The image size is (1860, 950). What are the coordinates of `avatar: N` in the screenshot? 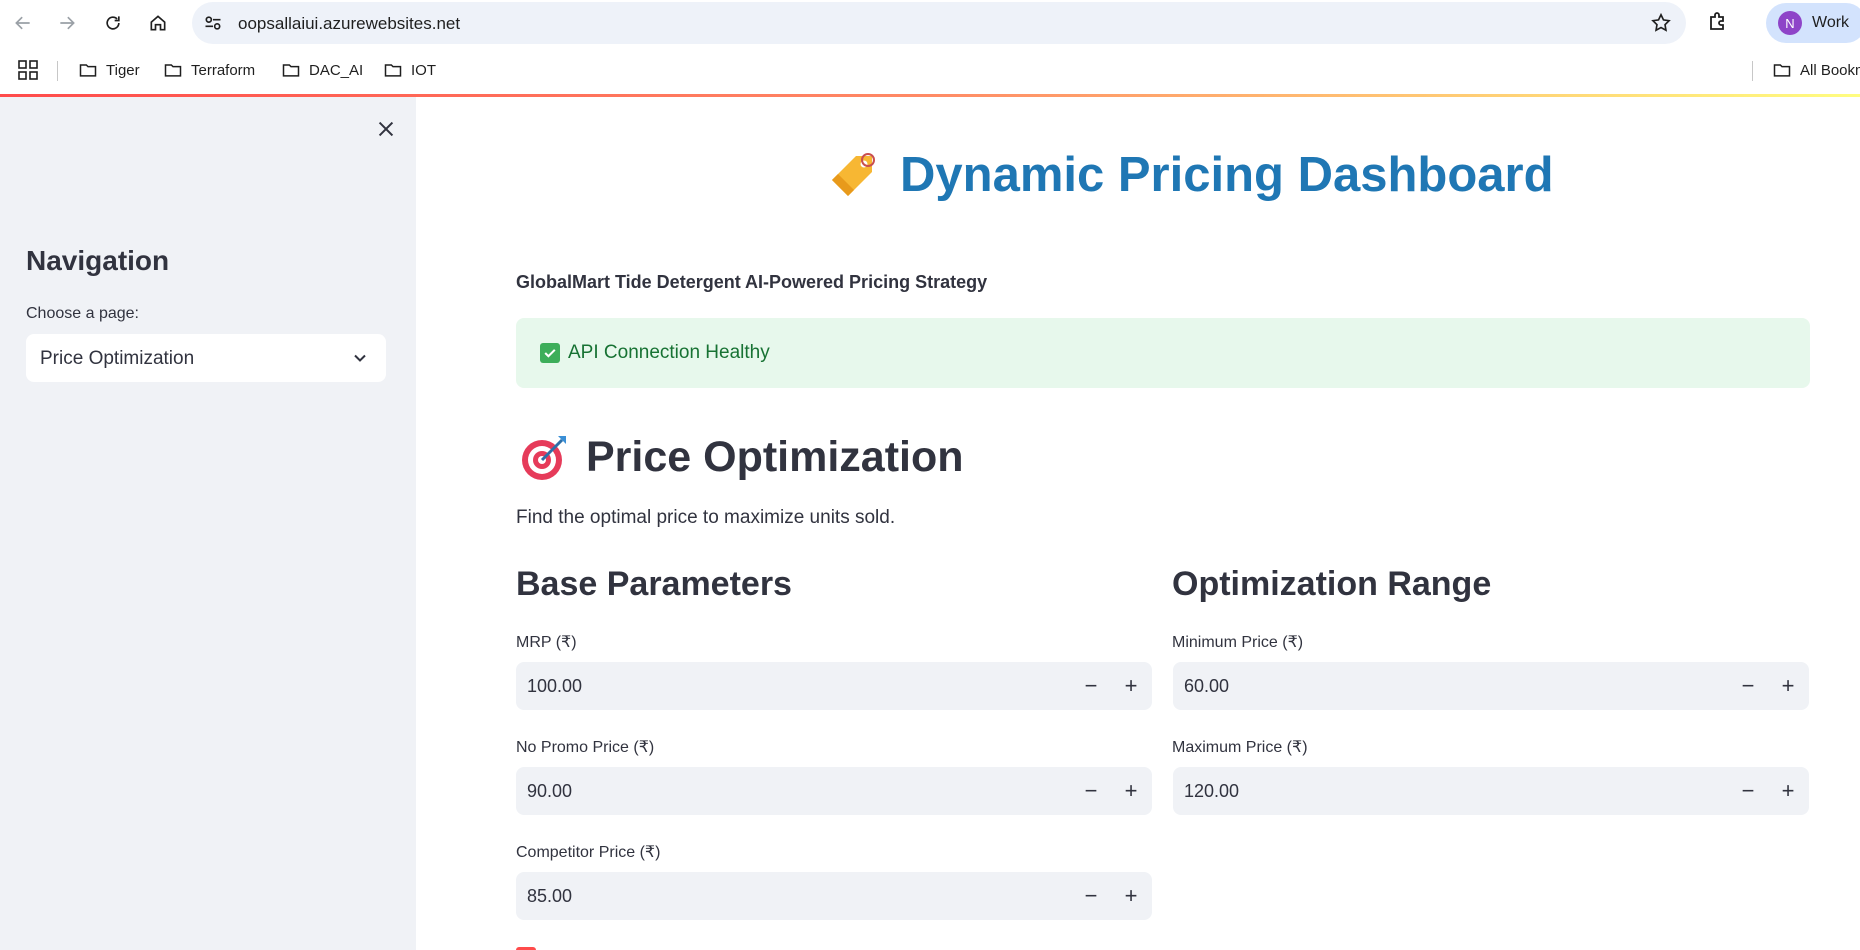 It's located at (1790, 23).